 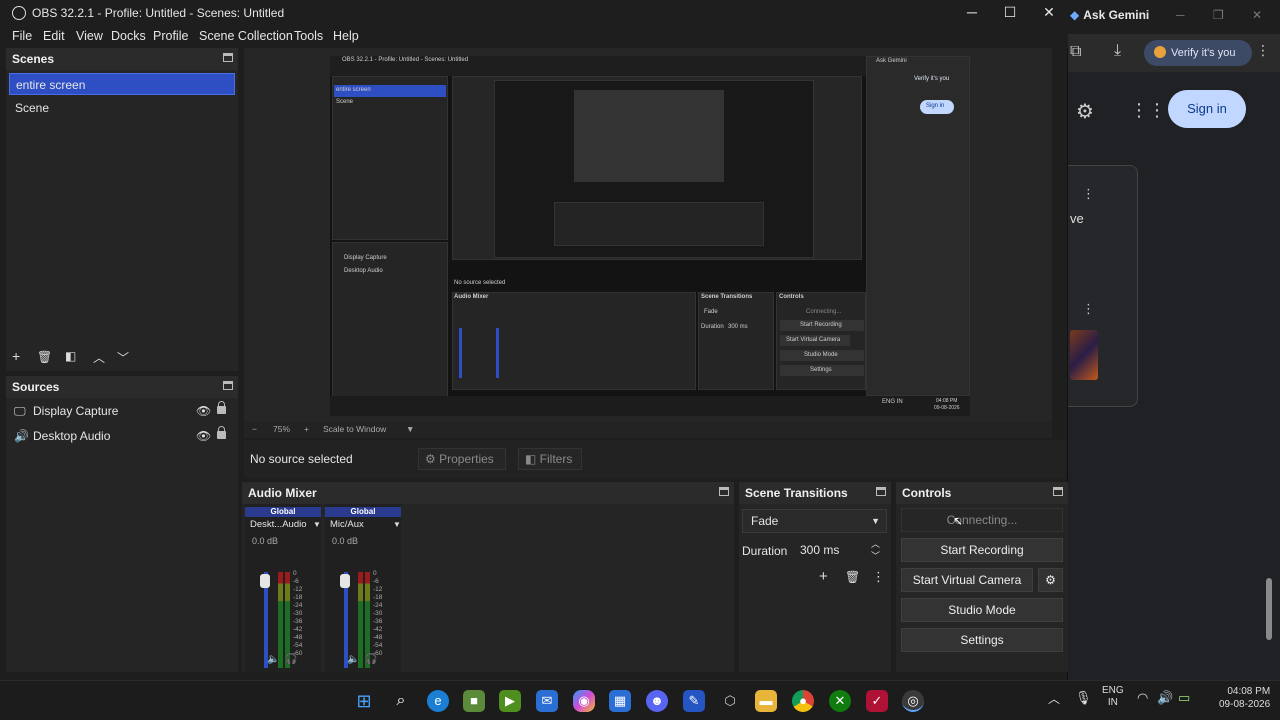 What do you see at coordinates (510, 701) in the screenshot?
I see `nvidia-icon: ▶` at bounding box center [510, 701].